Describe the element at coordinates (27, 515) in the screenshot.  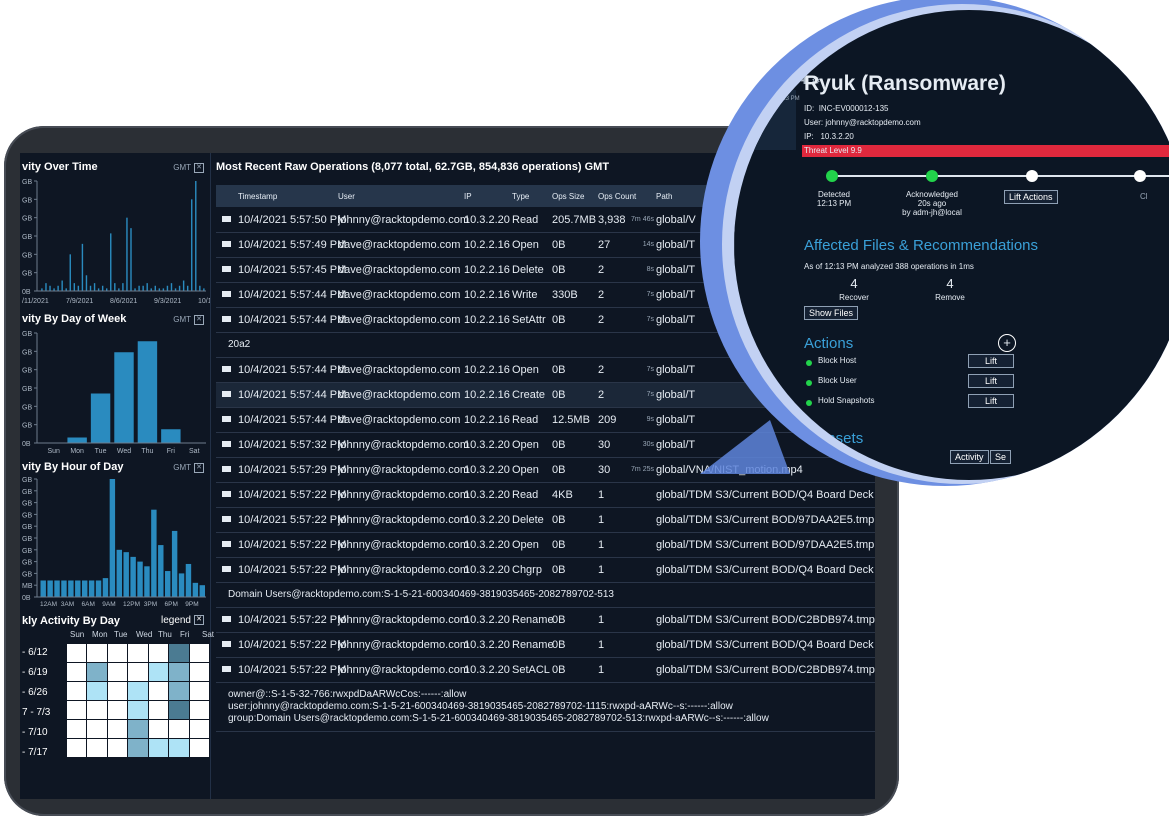
I see `y-tick-label: GB` at that location.